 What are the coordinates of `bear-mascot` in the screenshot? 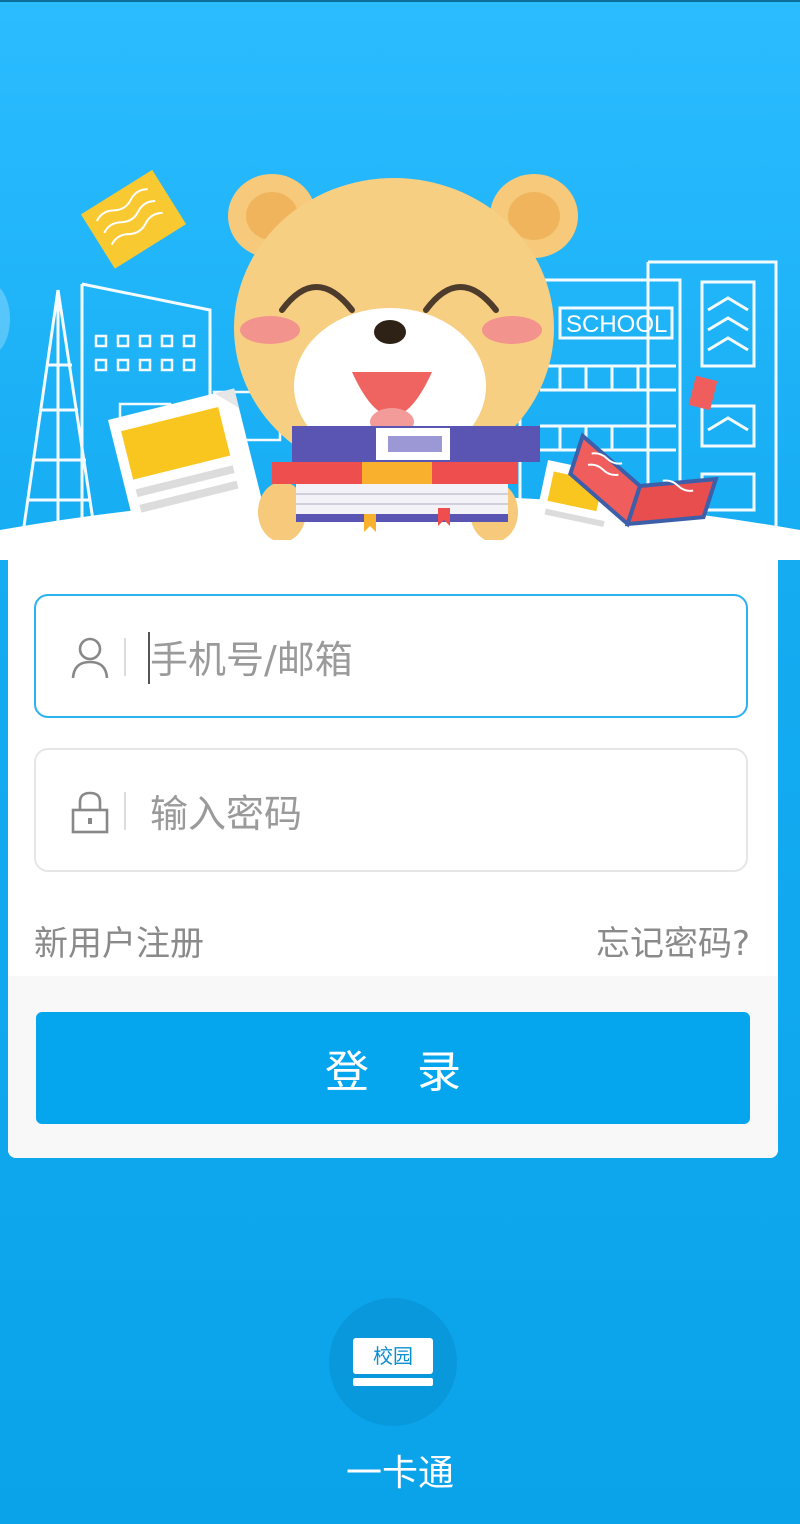 It's located at (403, 358).